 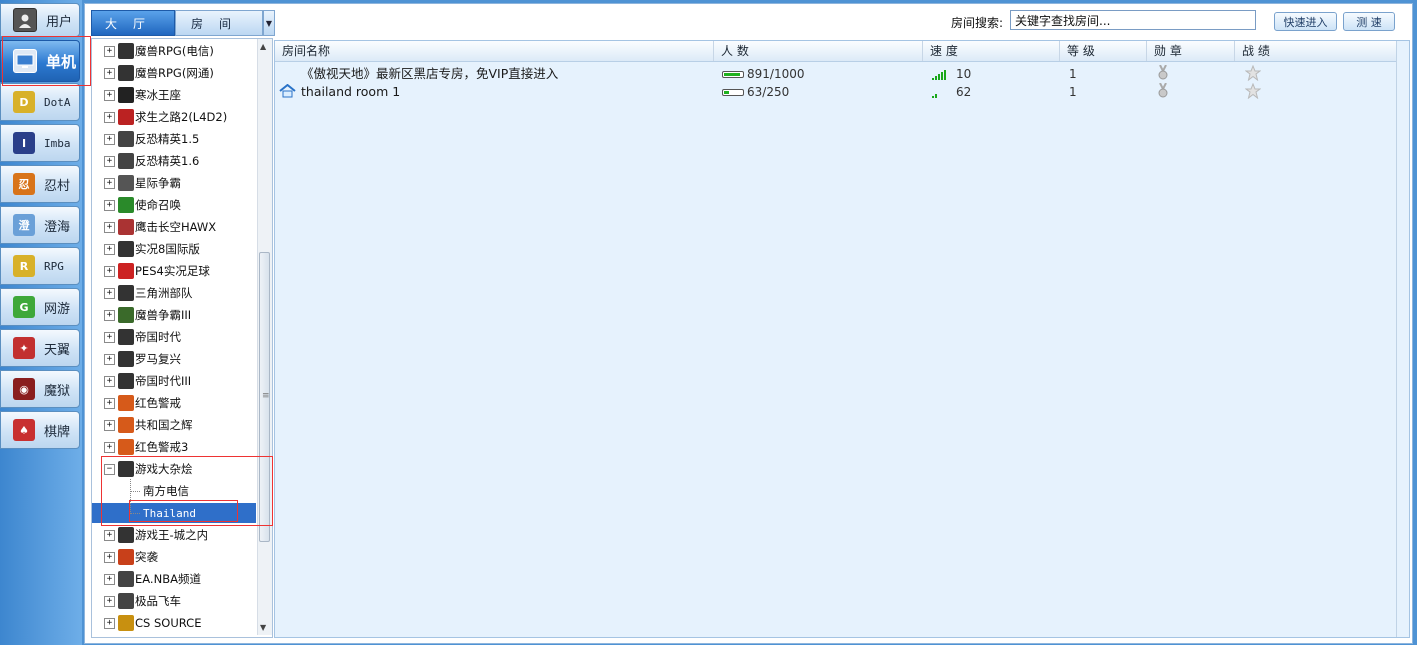 I want to click on tree-item: +游戏王-城之内, so click(x=174, y=535).